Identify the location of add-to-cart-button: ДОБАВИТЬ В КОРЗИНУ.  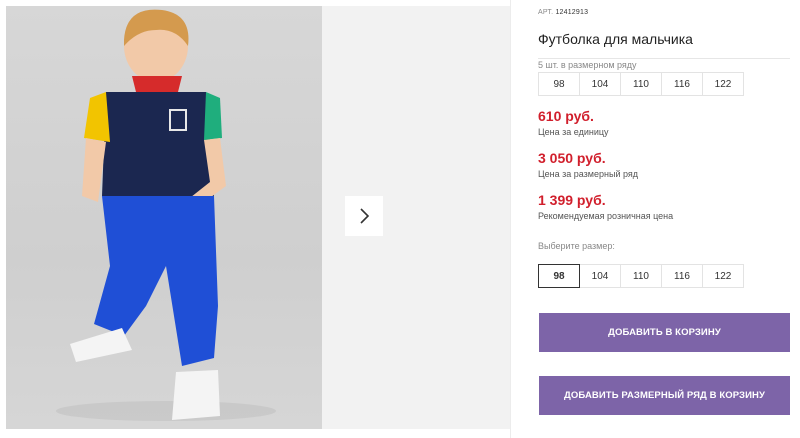
(664, 332).